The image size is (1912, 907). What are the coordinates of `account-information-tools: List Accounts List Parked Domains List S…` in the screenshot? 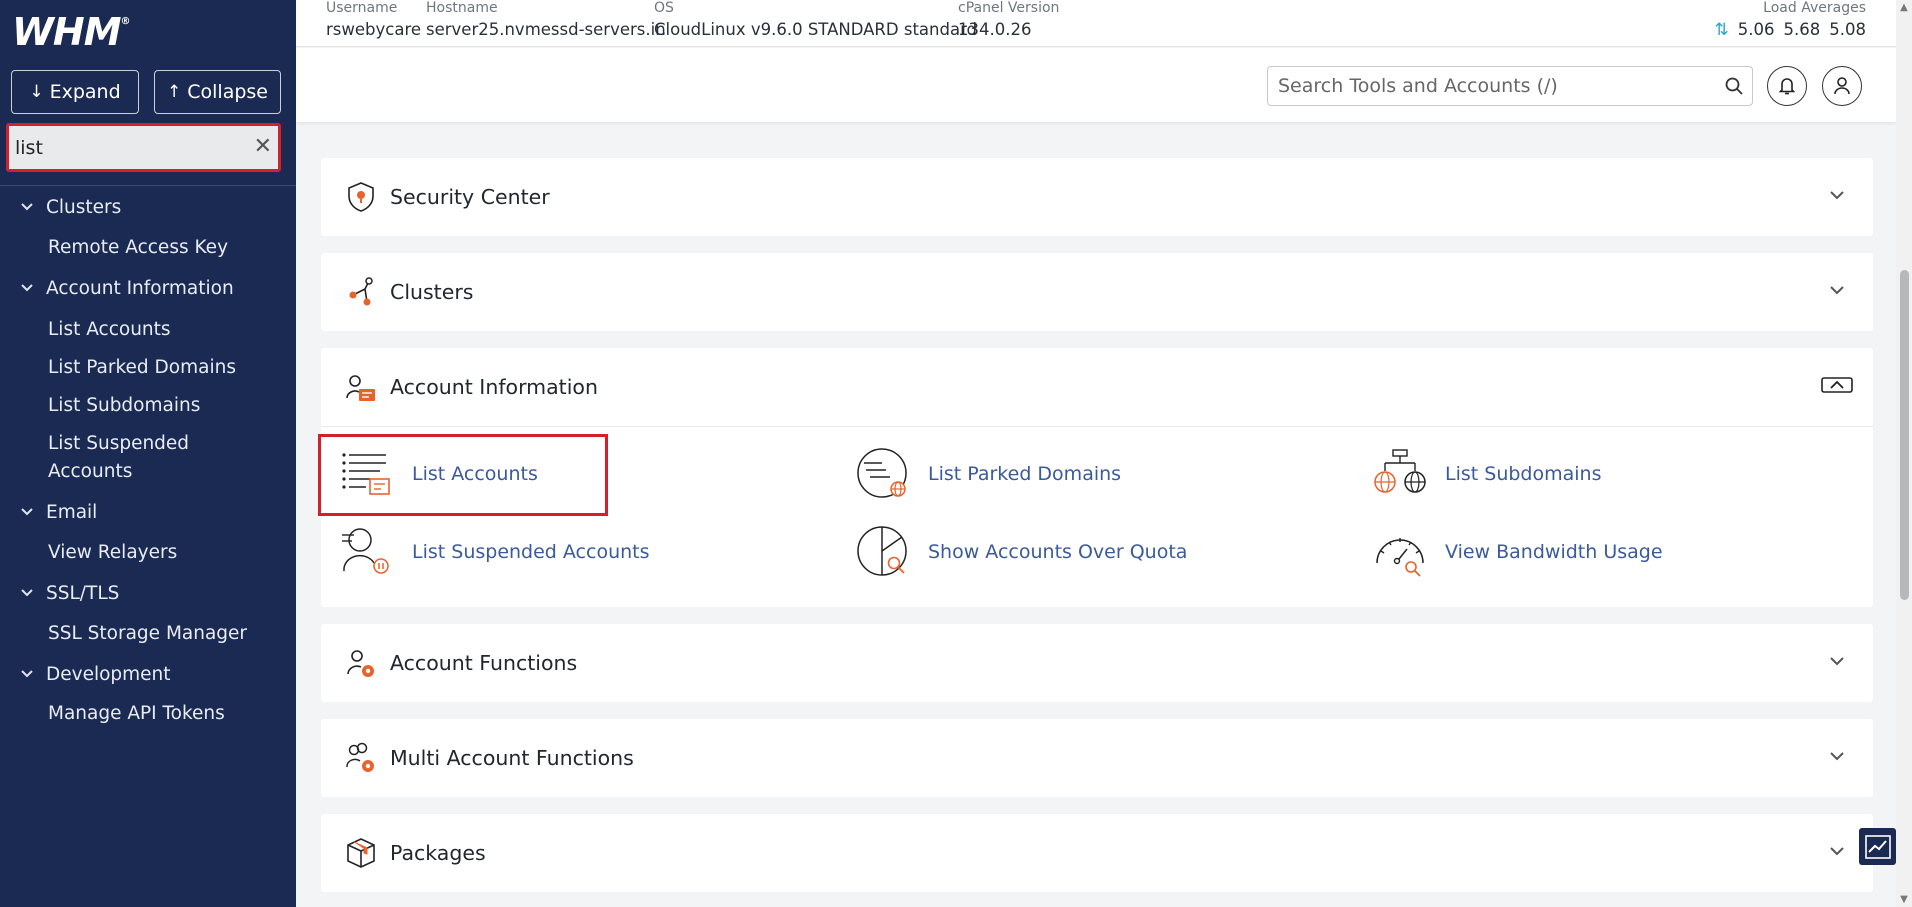 It's located at (1097, 501).